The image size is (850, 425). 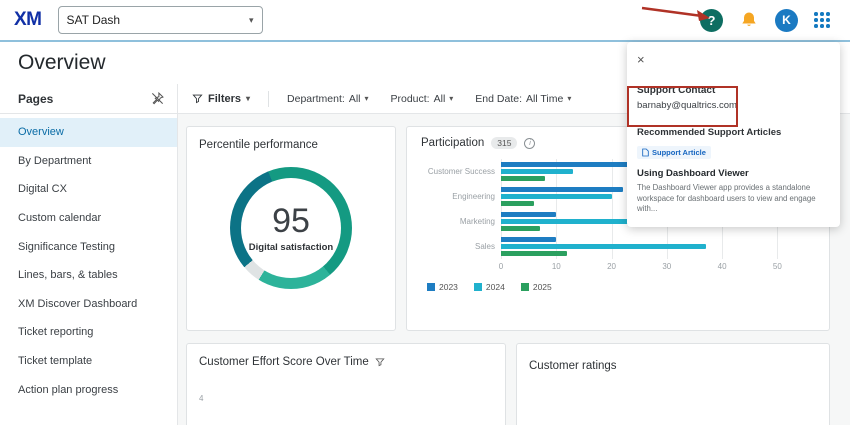 I want to click on xm-logo: XM, so click(x=28, y=20).